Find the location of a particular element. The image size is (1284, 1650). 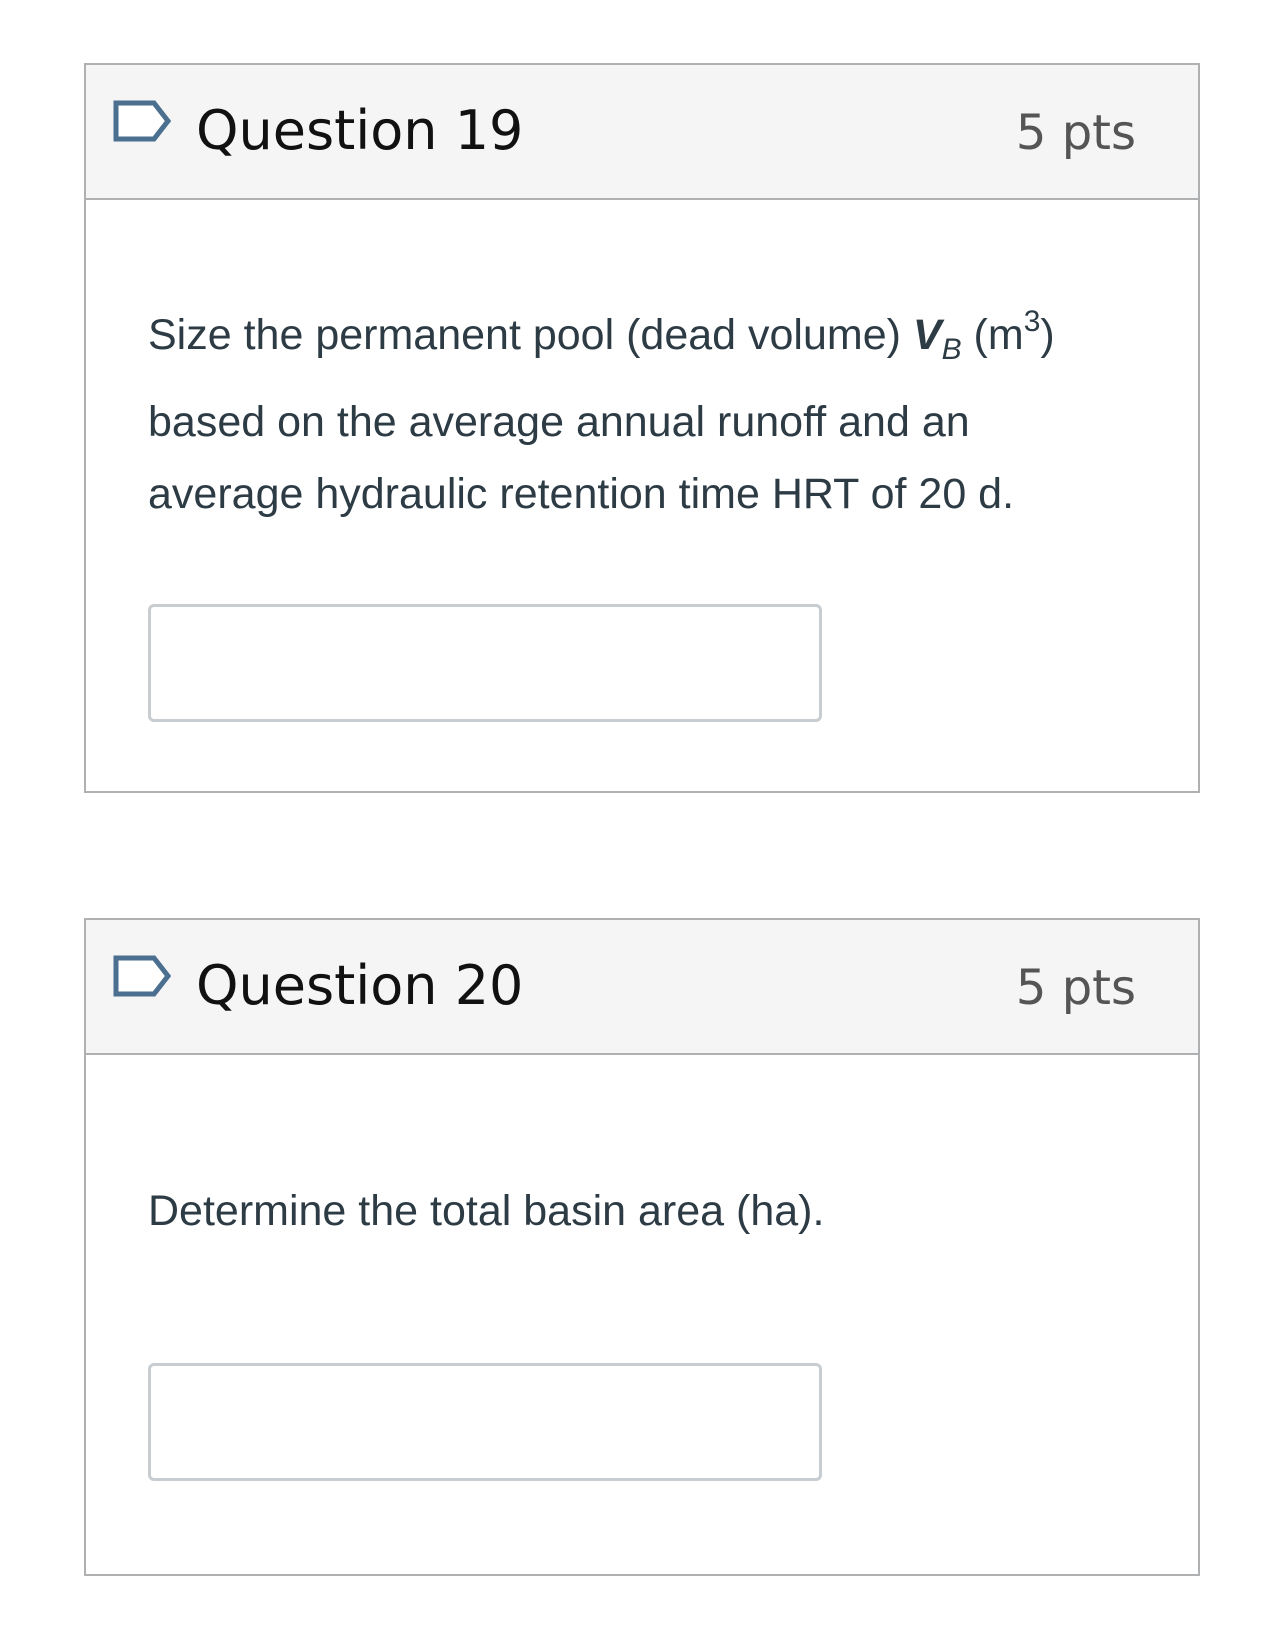

question-header: Question 20 5 pts is located at coordinates (642, 987).